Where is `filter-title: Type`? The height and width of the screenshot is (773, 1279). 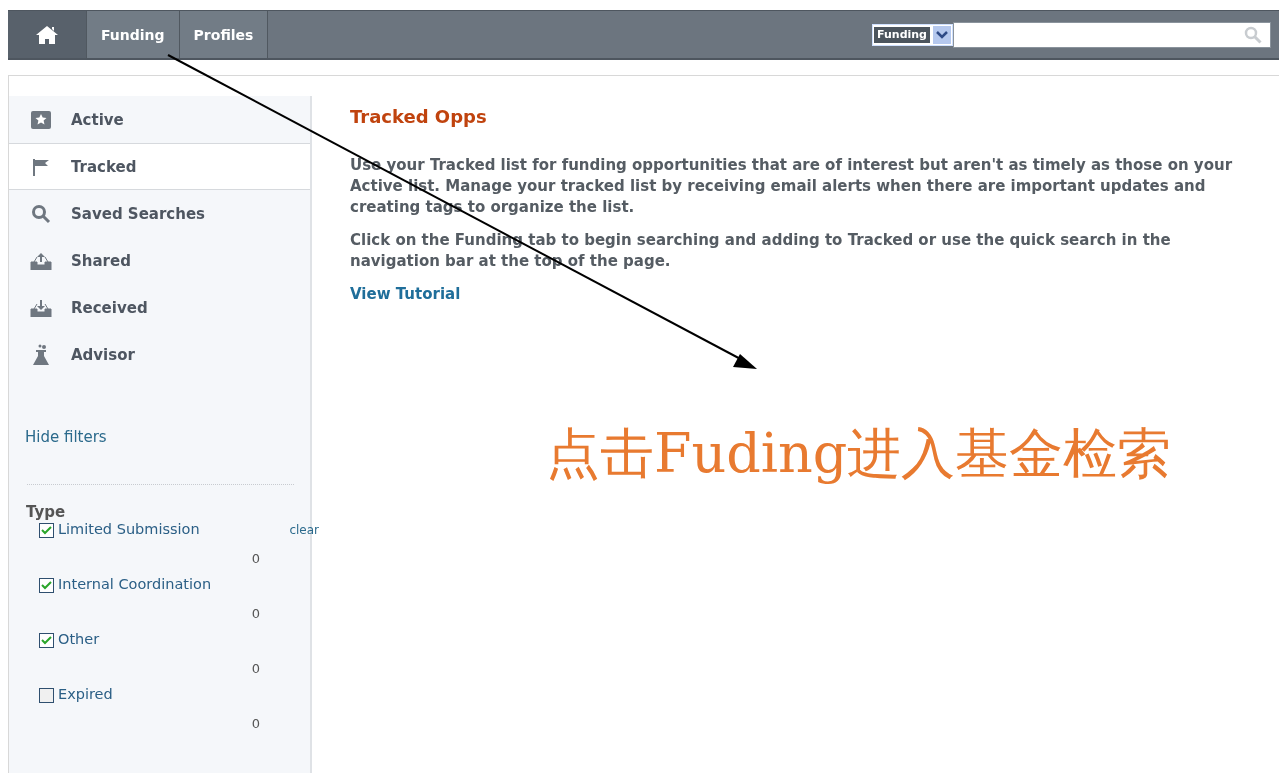 filter-title: Type is located at coordinates (46, 512).